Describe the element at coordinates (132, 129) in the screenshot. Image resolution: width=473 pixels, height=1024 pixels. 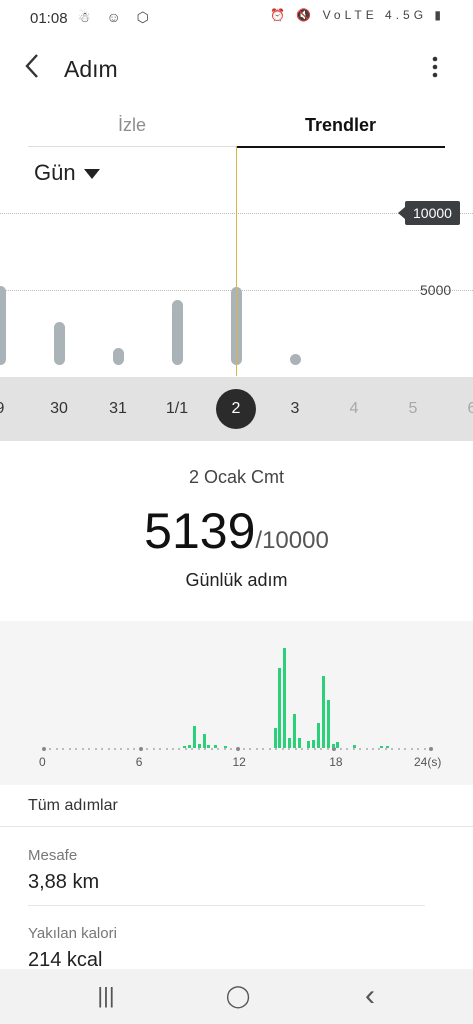
I see `tab-izle: İzle` at that location.